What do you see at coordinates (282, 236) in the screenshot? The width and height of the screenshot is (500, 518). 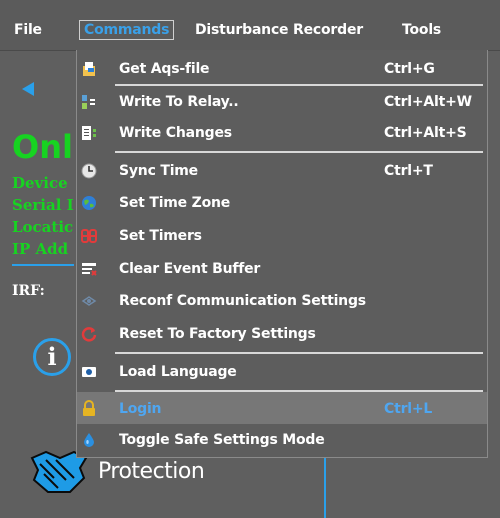 I see `menu-item-set-timers: Set Timers` at bounding box center [282, 236].